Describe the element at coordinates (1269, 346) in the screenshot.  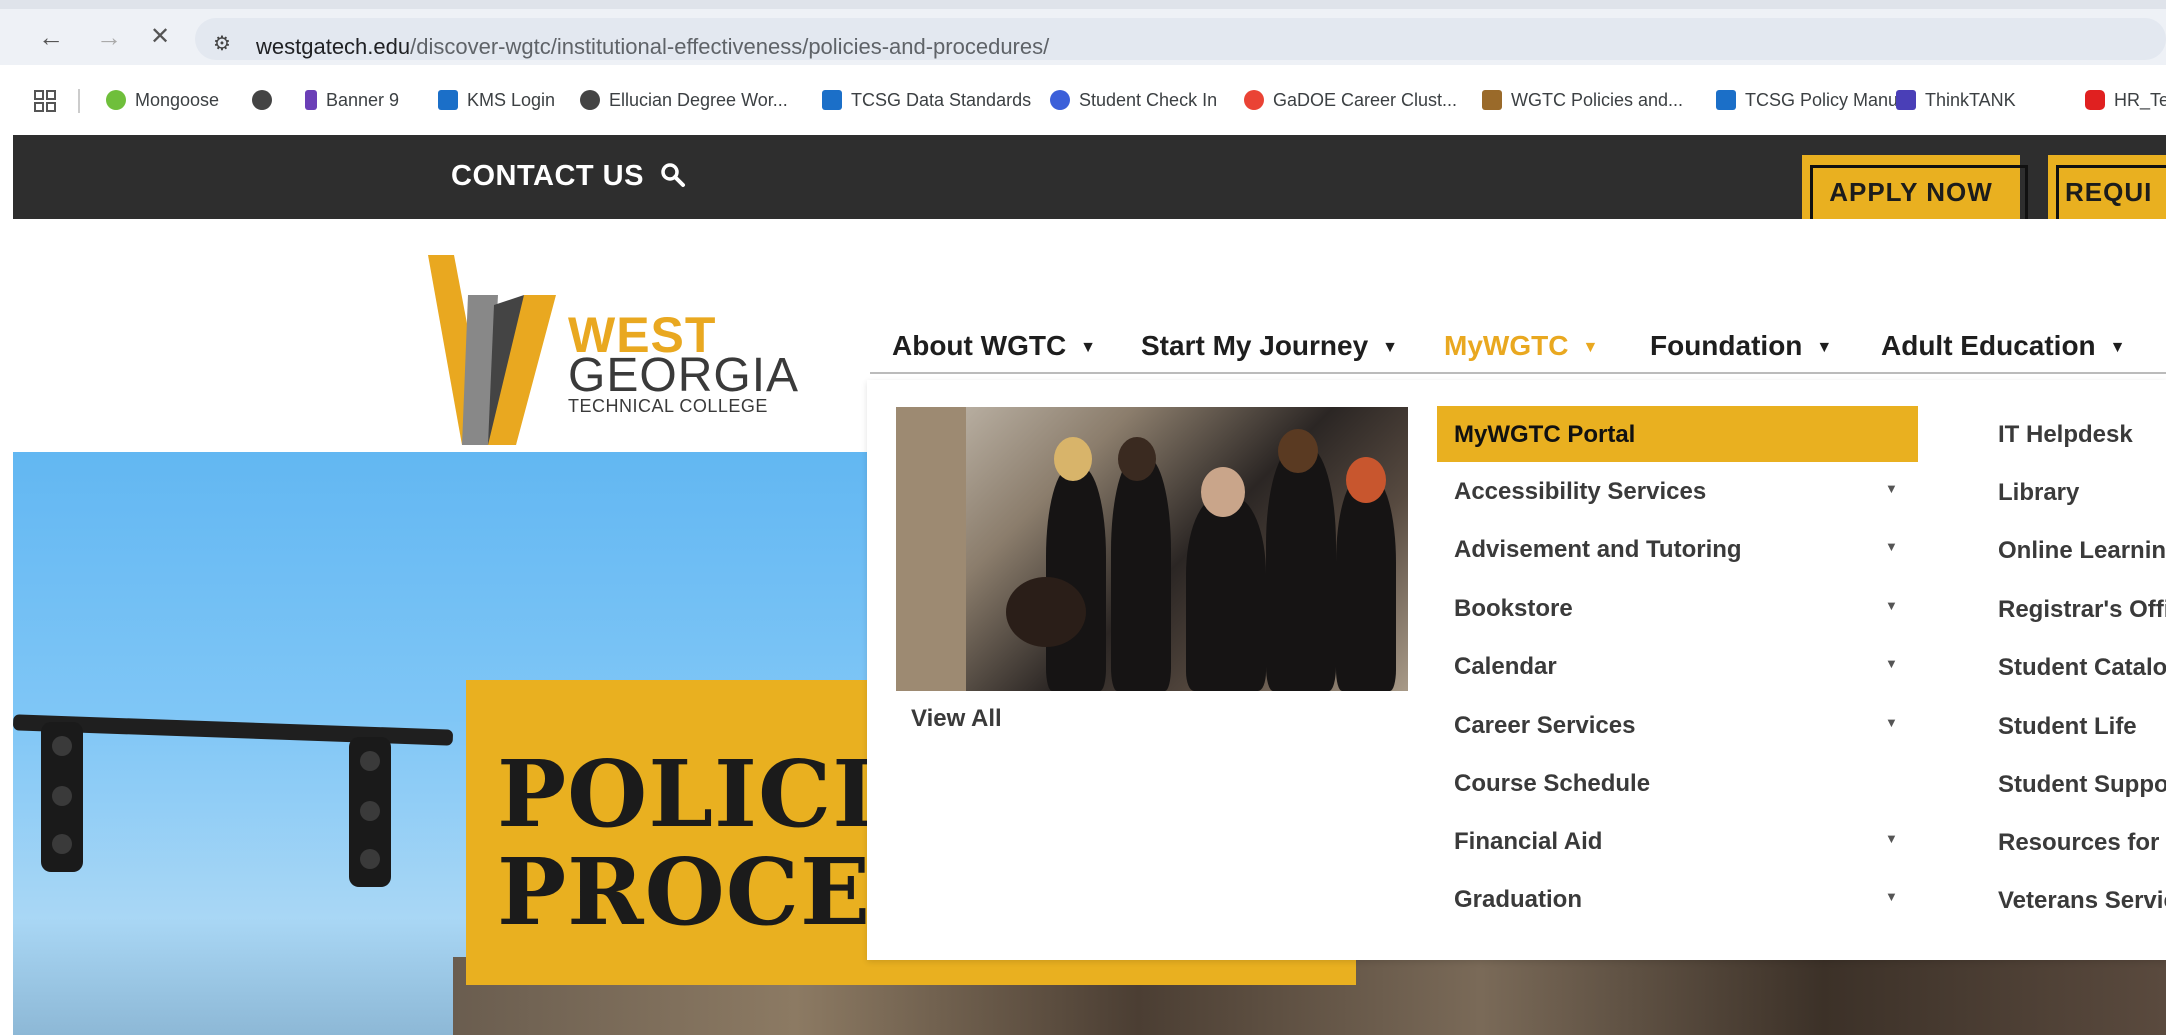
I see `nav-start-my-journey: Start My Journey ▼` at that location.